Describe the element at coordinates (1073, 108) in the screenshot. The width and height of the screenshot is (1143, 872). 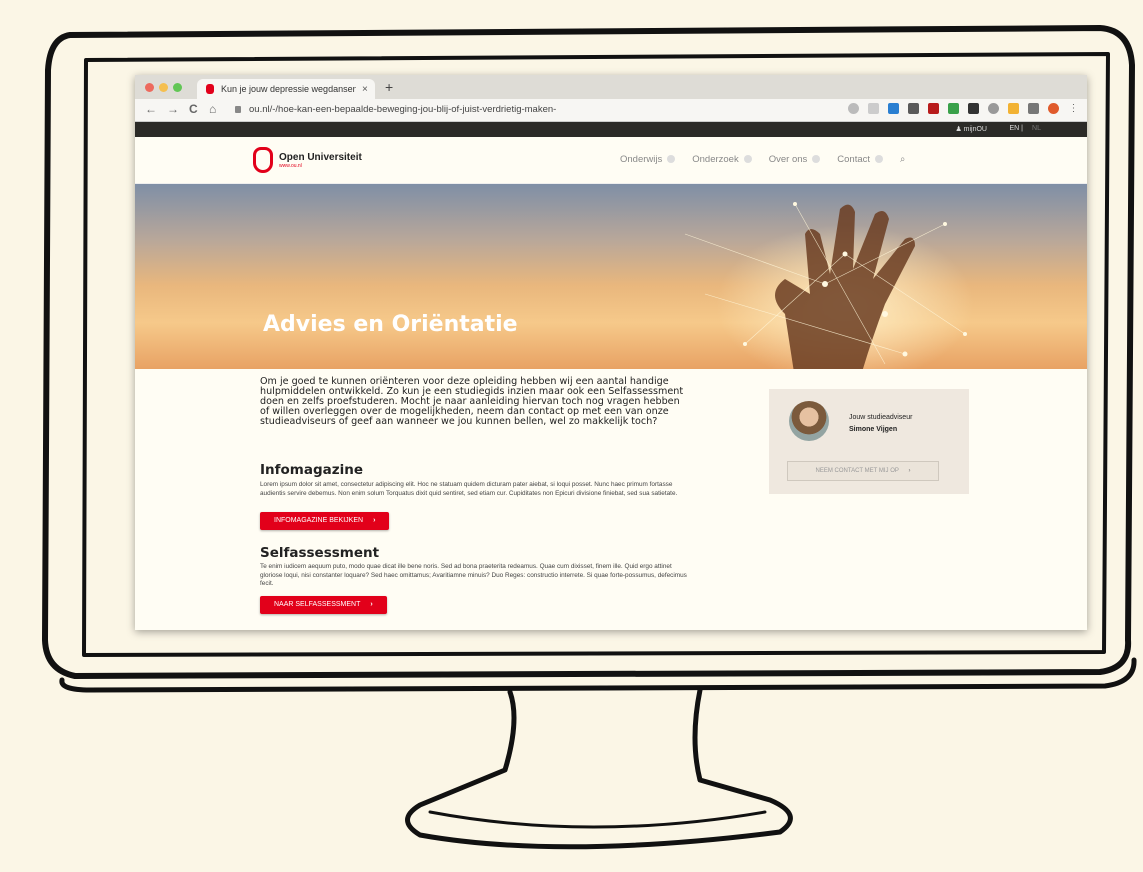
I see `browser-menu-icon: ⋮` at that location.